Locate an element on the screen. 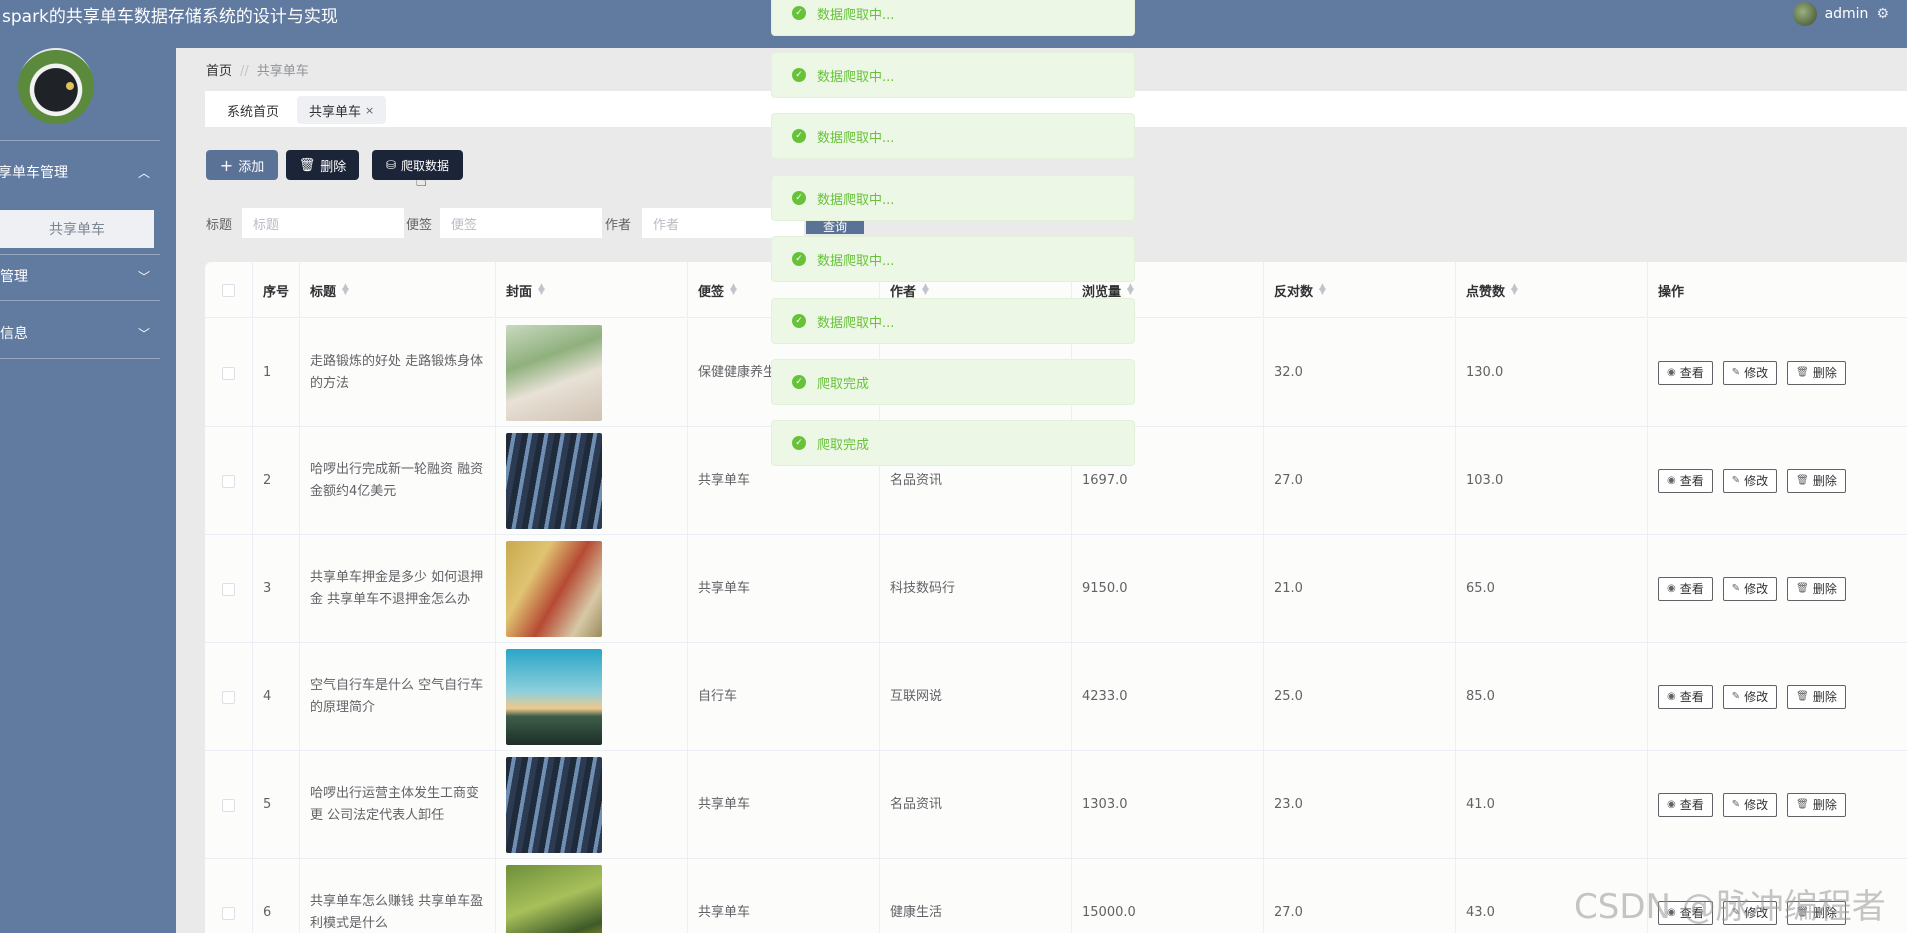 The image size is (1907, 933). row-index: 6 is located at coordinates (267, 912).